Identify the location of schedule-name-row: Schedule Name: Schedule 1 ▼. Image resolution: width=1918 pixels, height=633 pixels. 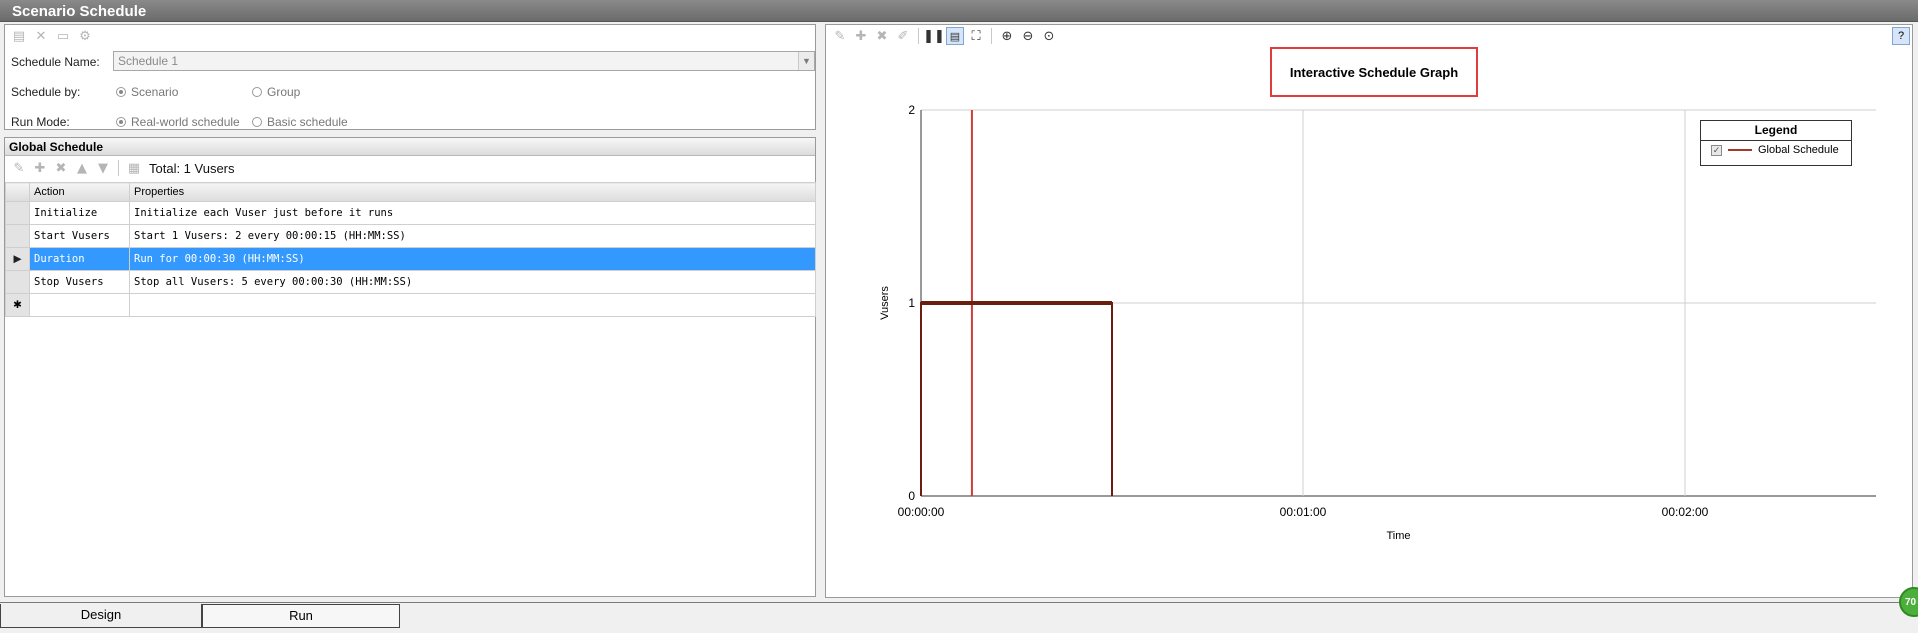
(411, 62).